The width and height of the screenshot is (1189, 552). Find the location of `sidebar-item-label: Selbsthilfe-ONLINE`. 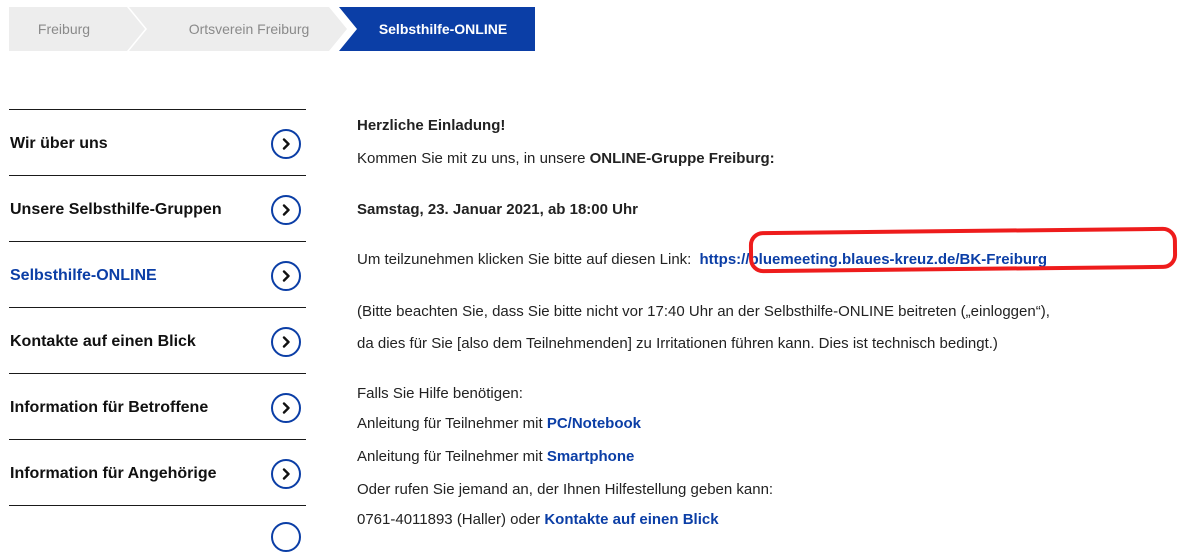

sidebar-item-label: Selbsthilfe-ONLINE is located at coordinates (83, 275).